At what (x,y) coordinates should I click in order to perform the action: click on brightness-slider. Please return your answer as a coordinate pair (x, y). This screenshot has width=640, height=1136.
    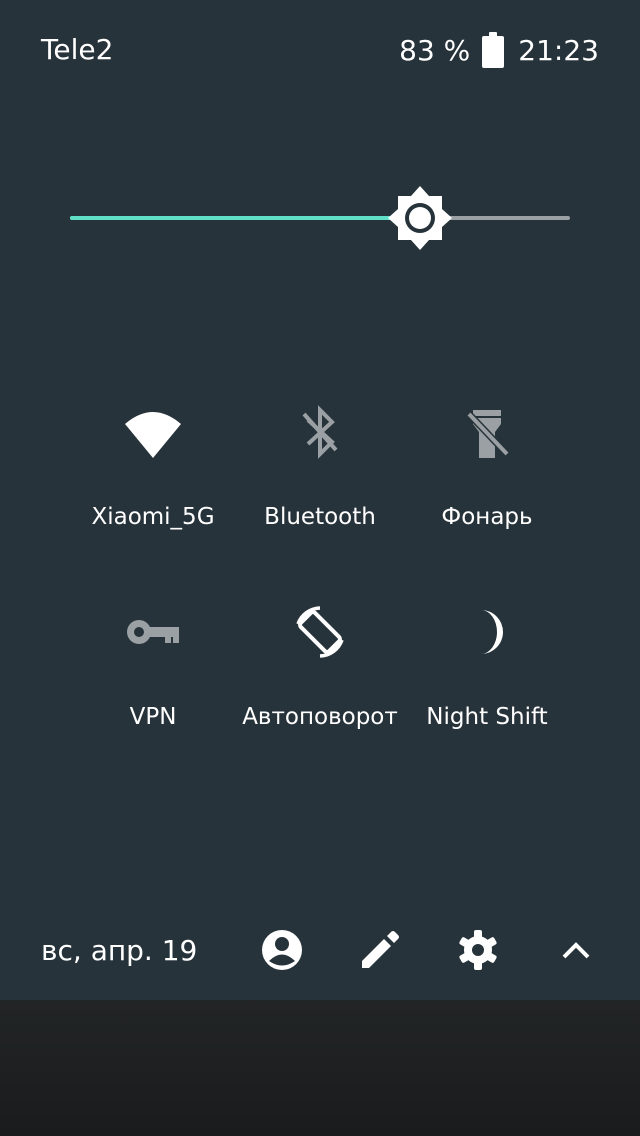
    Looking at the image, I should click on (320, 218).